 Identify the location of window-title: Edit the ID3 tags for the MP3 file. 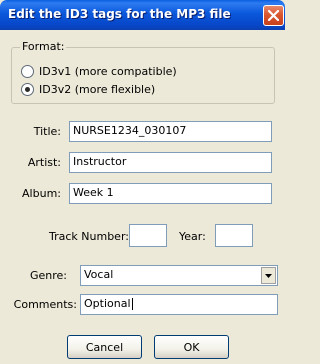
(119, 14).